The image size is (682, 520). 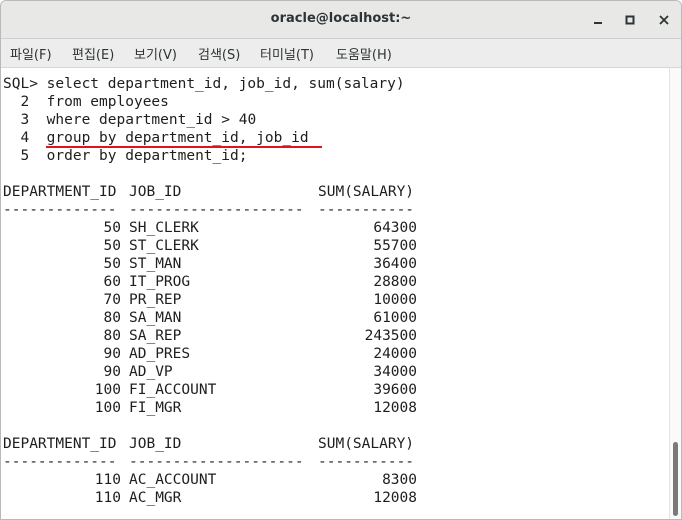 What do you see at coordinates (160, 282) in the screenshot?
I see `cell-job-id: IT_PROG` at bounding box center [160, 282].